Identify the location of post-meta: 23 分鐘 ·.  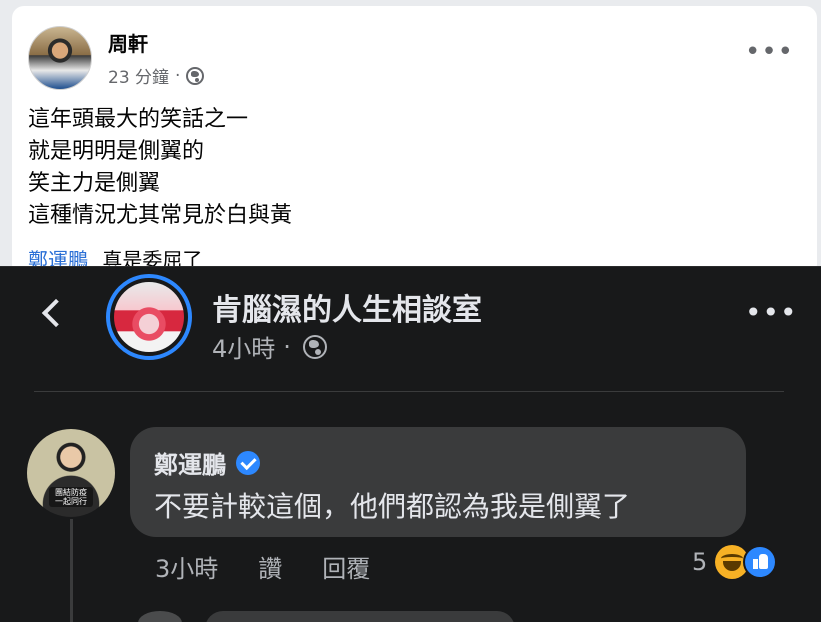
(156, 75).